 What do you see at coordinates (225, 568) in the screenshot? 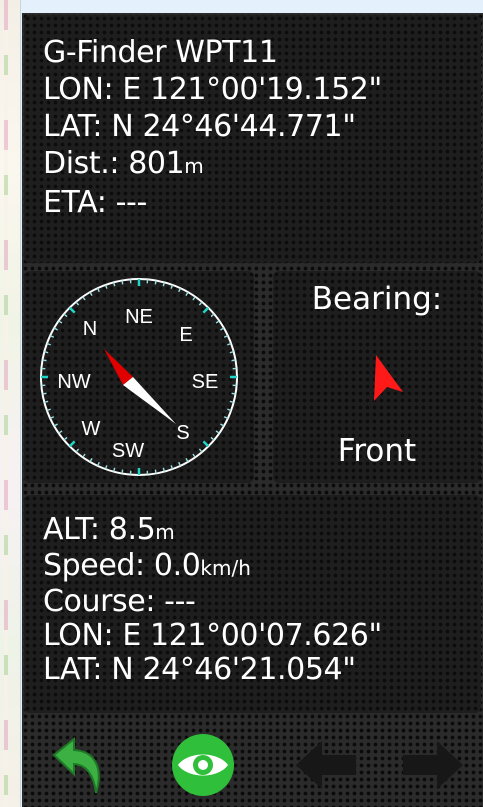
I see `speed-unit: km/h` at bounding box center [225, 568].